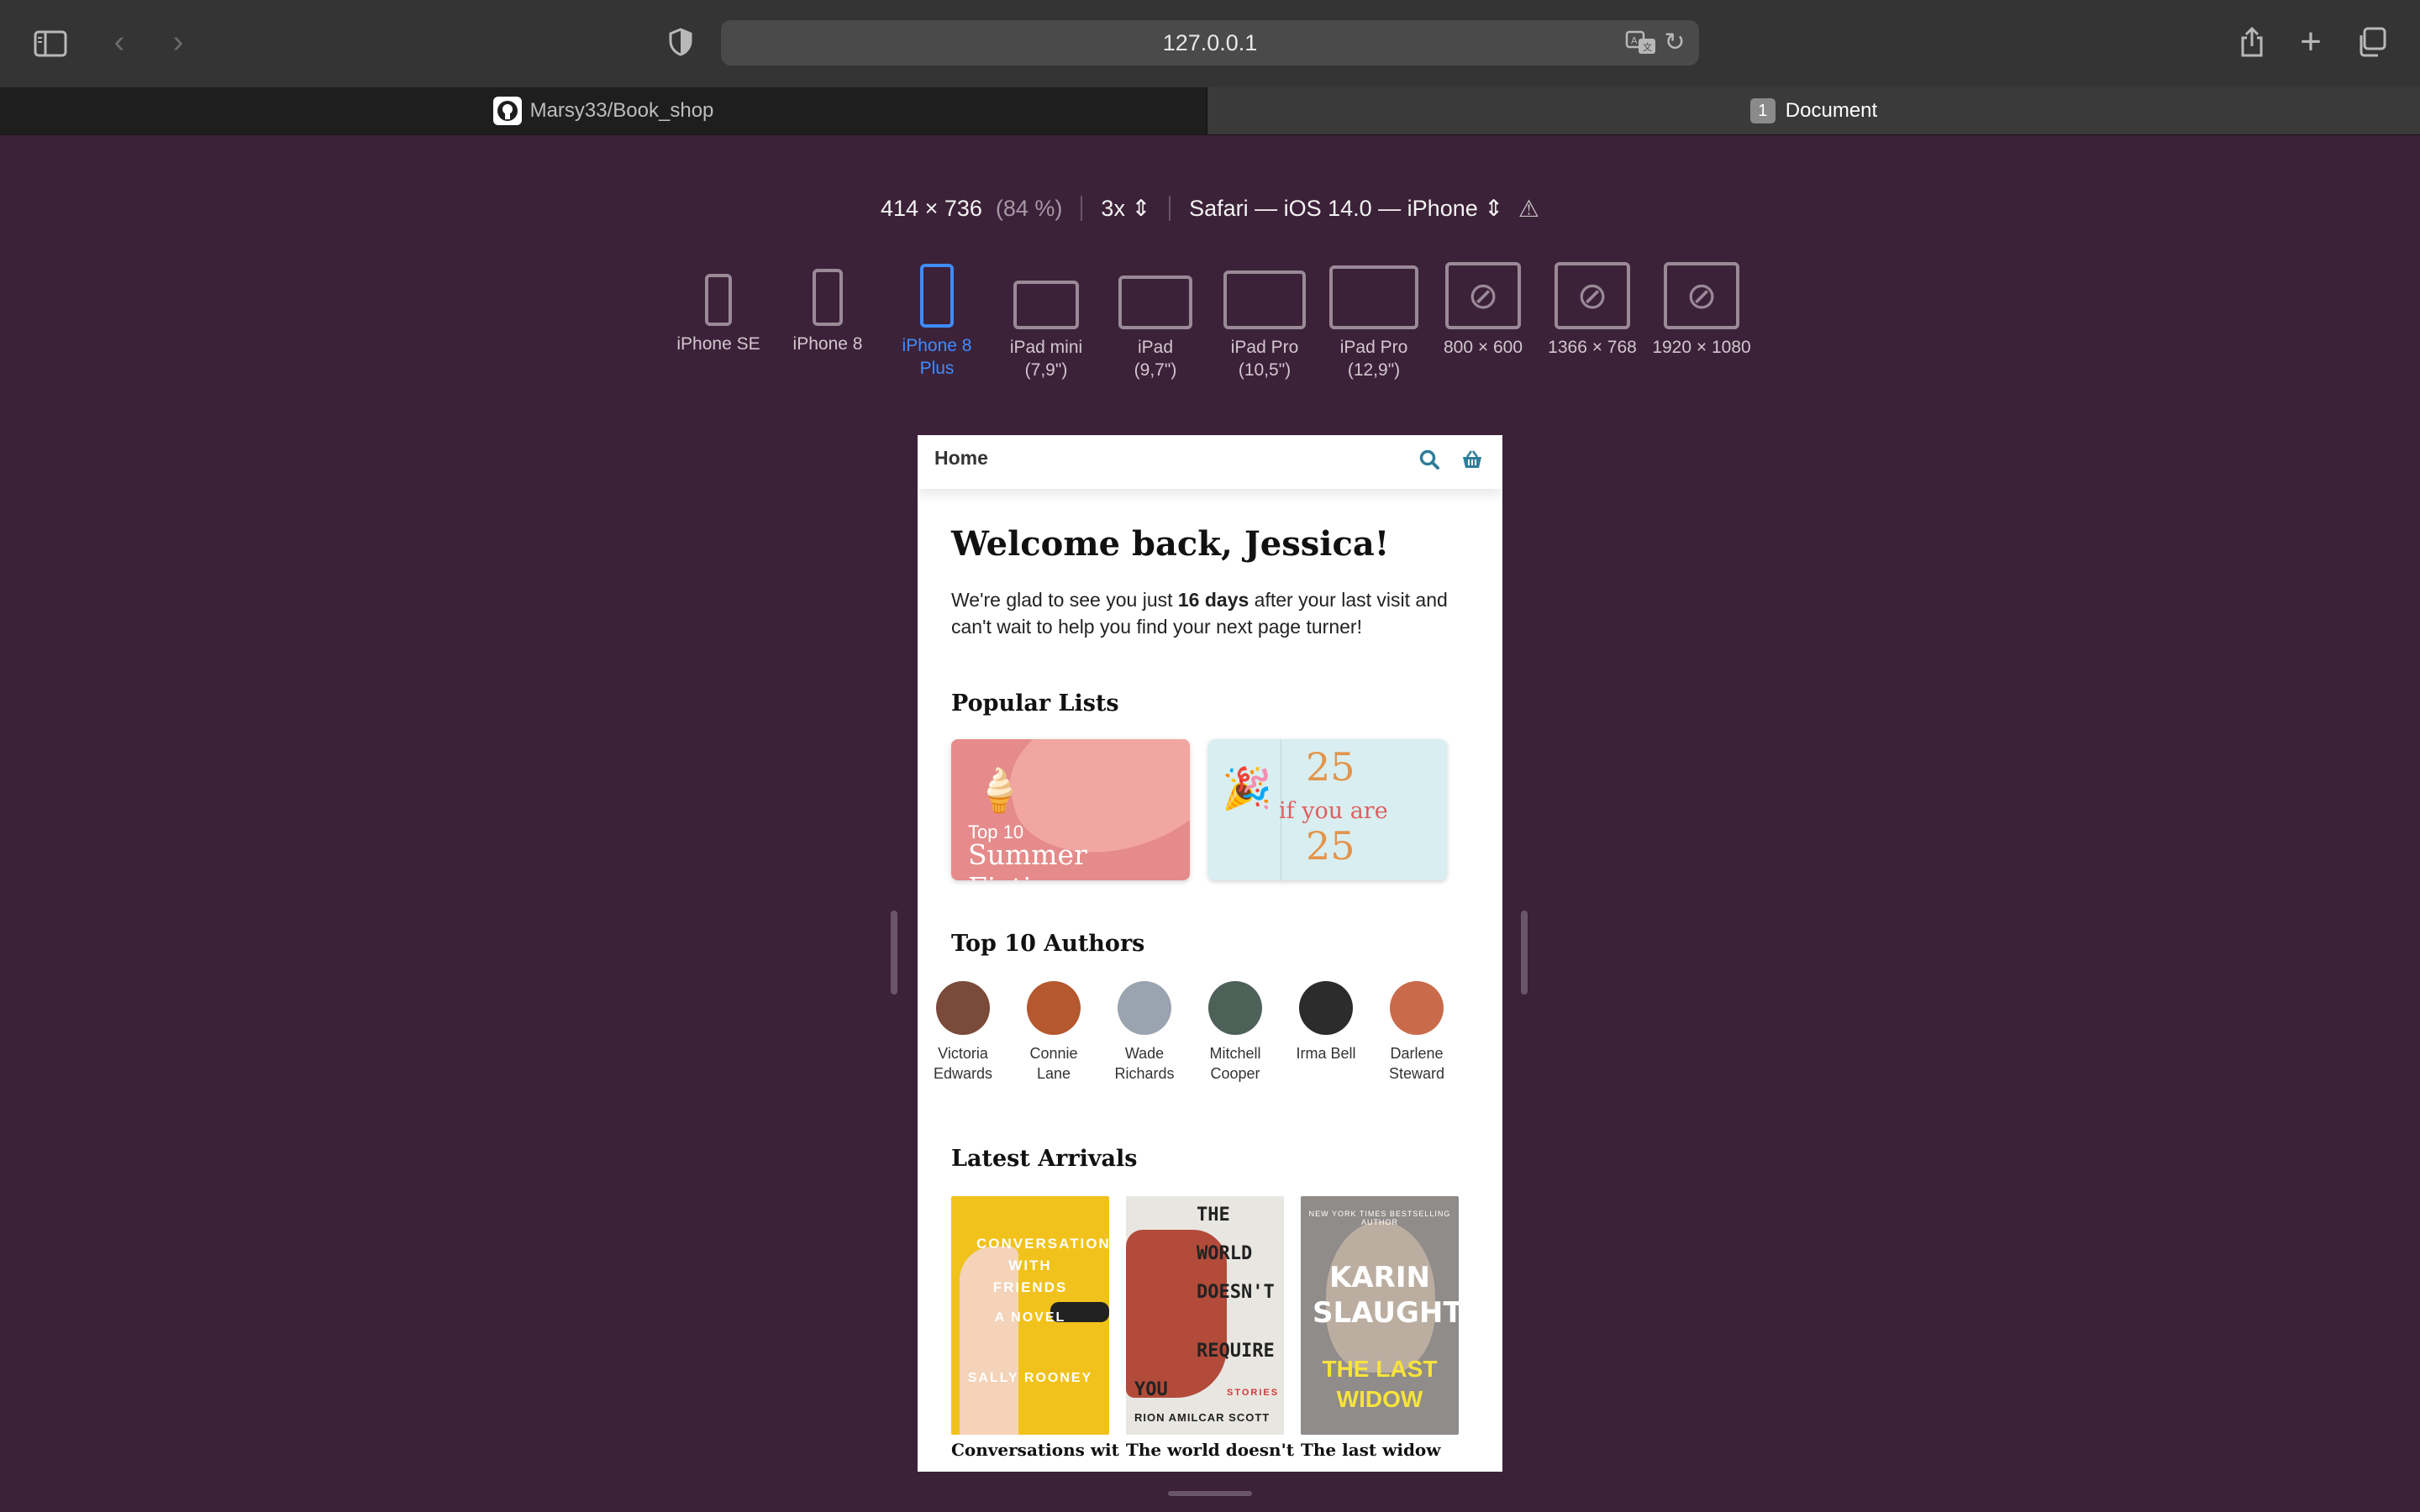 The image size is (2420, 1512). What do you see at coordinates (1225, 1253) in the screenshot?
I see `cover-title: WORLD` at bounding box center [1225, 1253].